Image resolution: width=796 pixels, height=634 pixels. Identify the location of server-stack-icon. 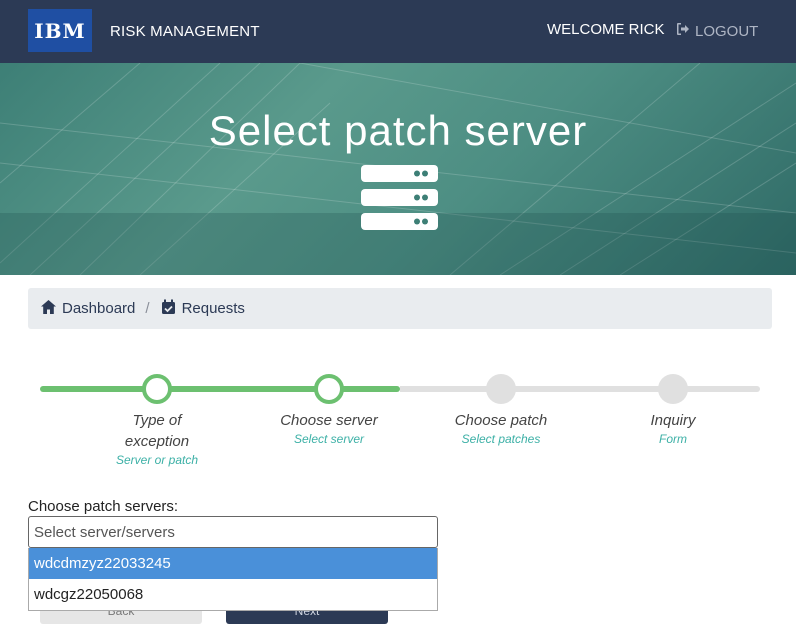
(399, 197).